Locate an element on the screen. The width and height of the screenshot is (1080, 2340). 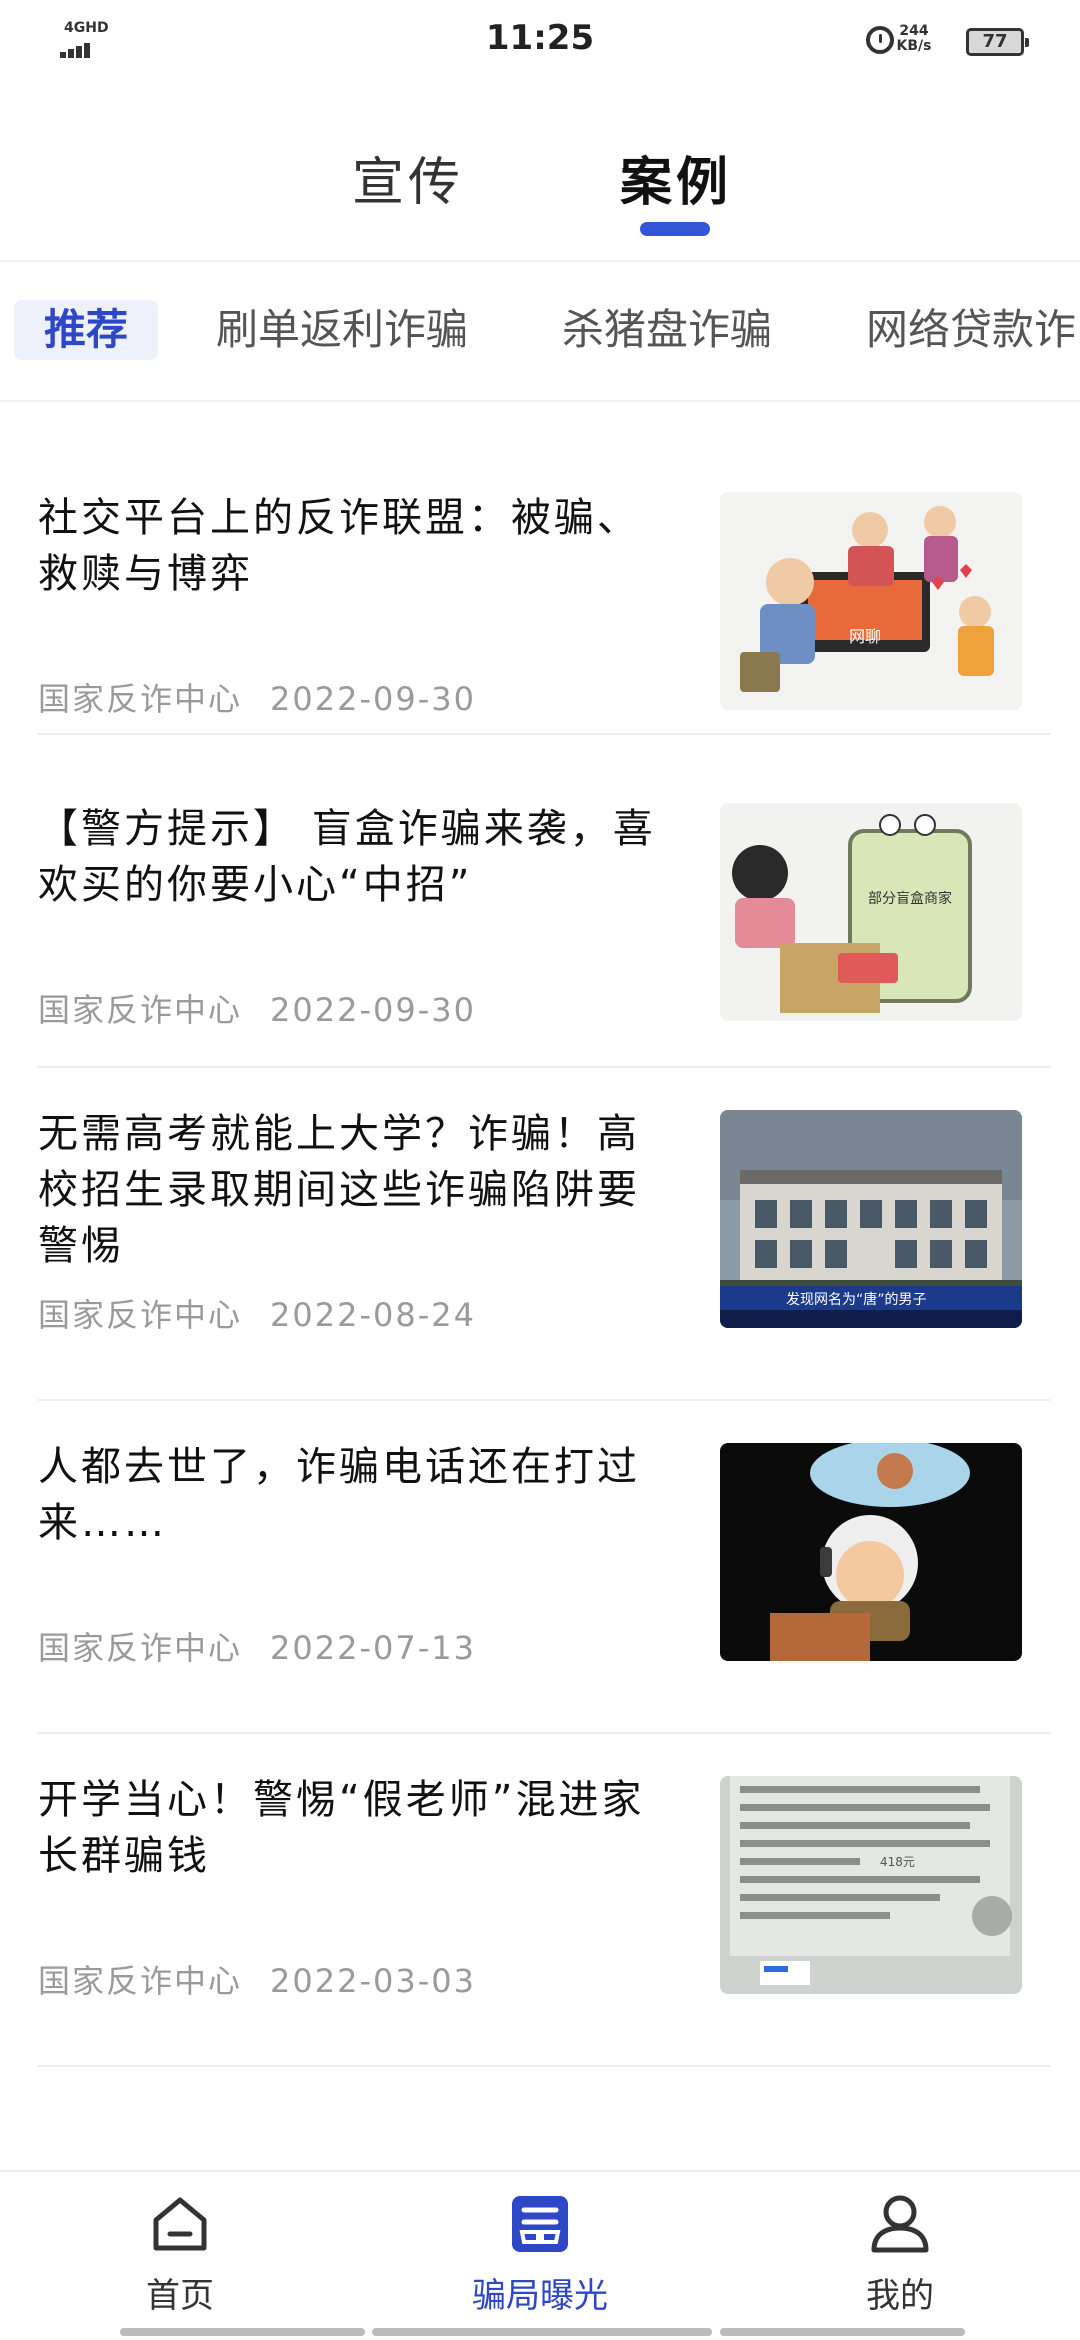
article-title: 社交平台上的反诈联盟：被骗、救赎与博弈 is located at coordinates (339, 546).